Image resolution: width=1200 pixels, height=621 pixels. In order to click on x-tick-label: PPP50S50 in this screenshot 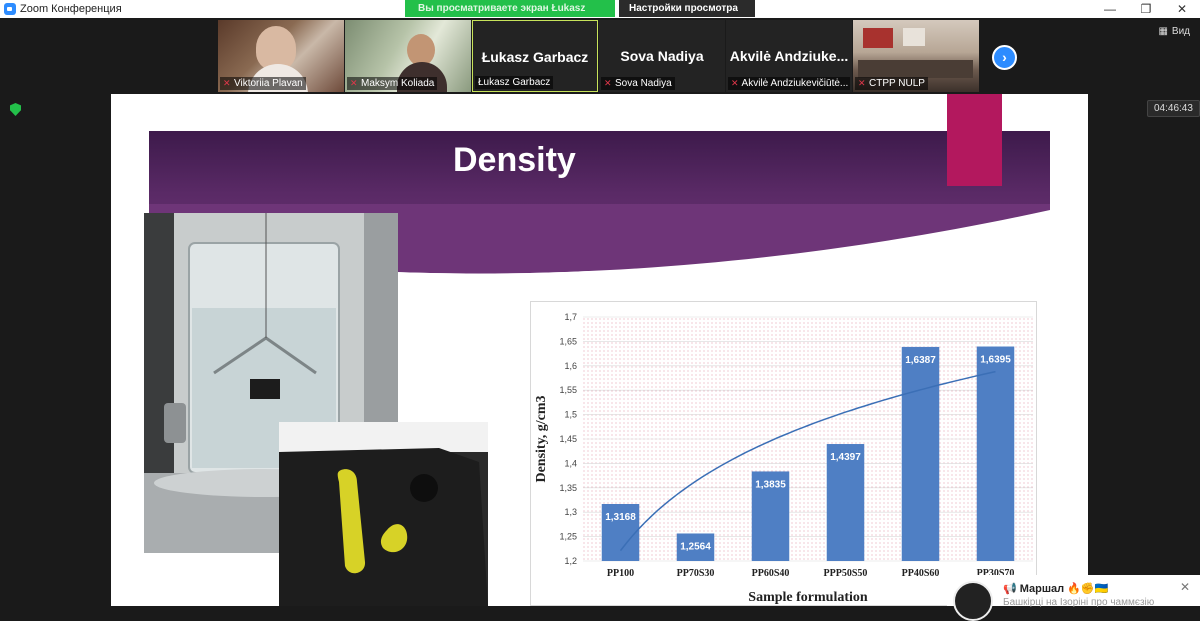, I will do `click(846, 573)`.